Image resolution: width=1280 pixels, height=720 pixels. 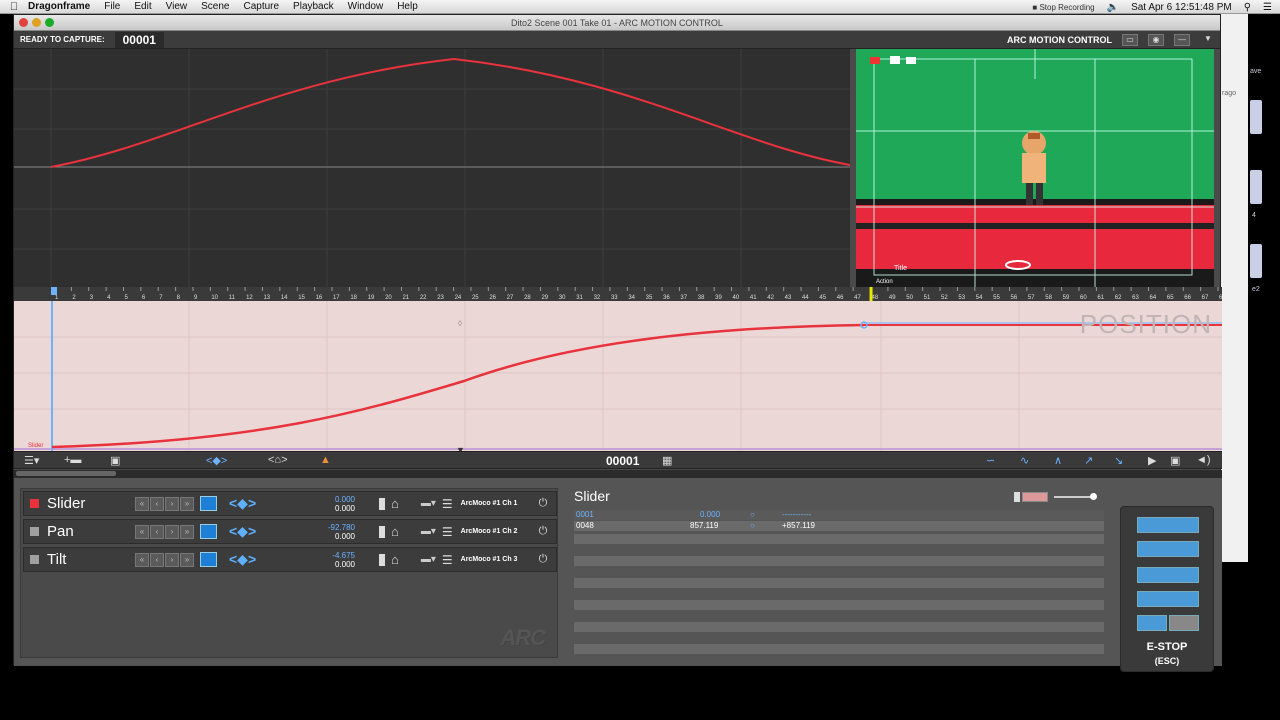 I want to click on close-button, so click(x=23, y=22).